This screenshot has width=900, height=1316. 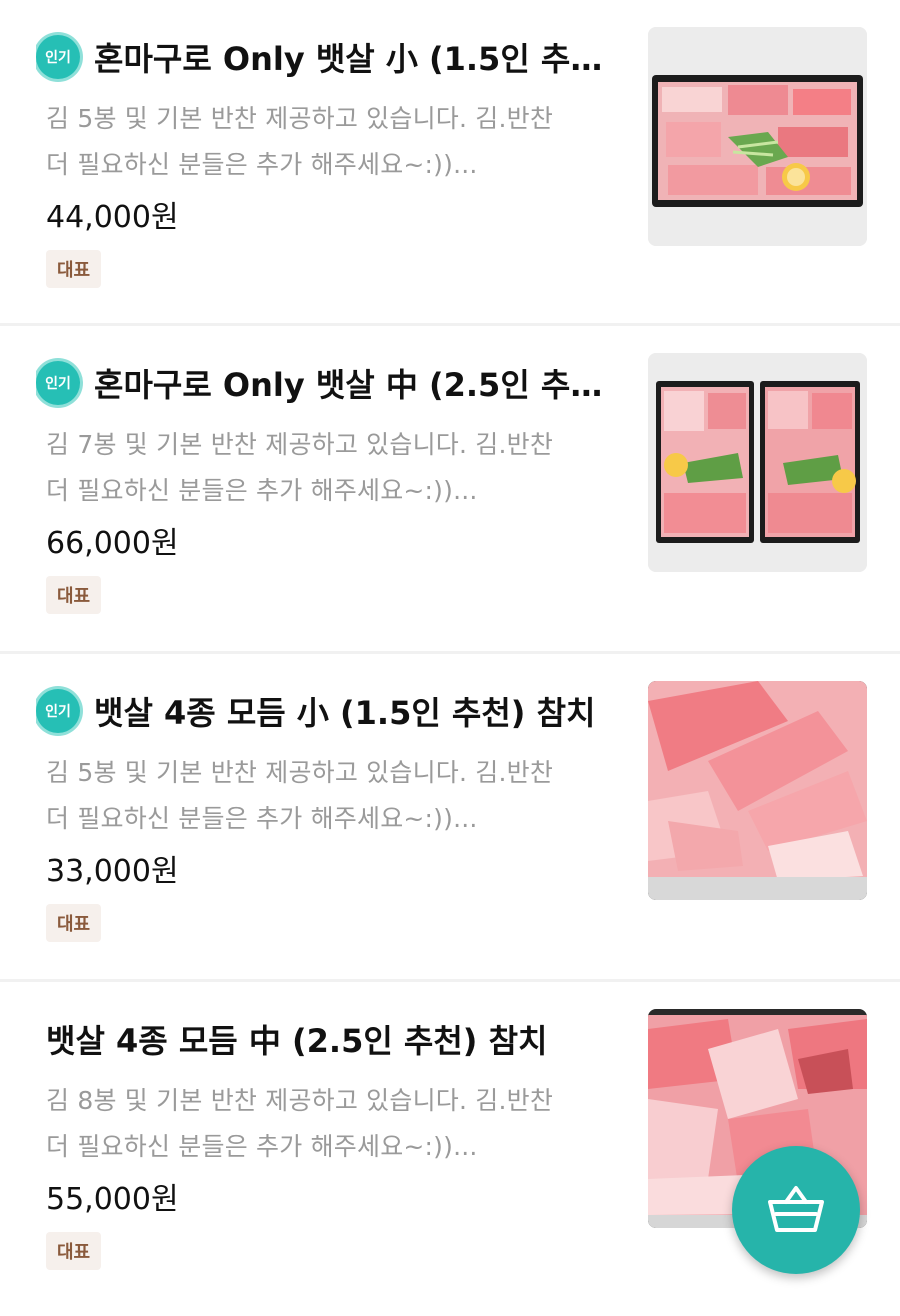 I want to click on menu-item-title: 뱃살 4종 모듬 小 (1.5인 추천) 참치, so click(x=345, y=713).